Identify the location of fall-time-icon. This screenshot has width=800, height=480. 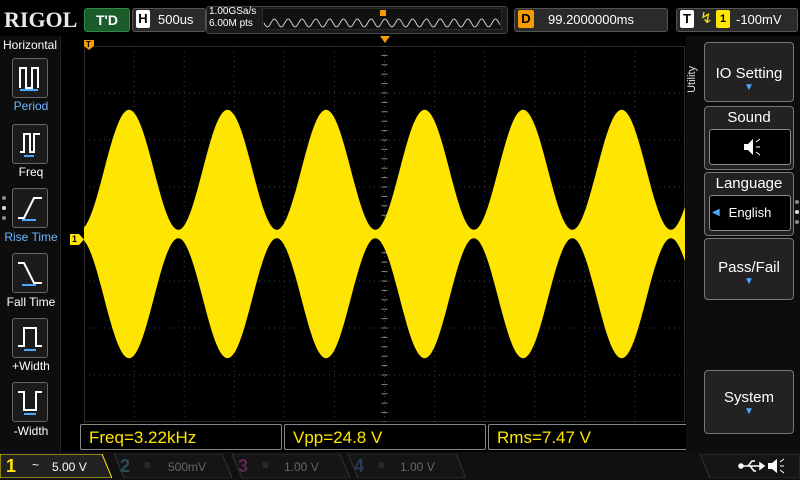
(30, 274).